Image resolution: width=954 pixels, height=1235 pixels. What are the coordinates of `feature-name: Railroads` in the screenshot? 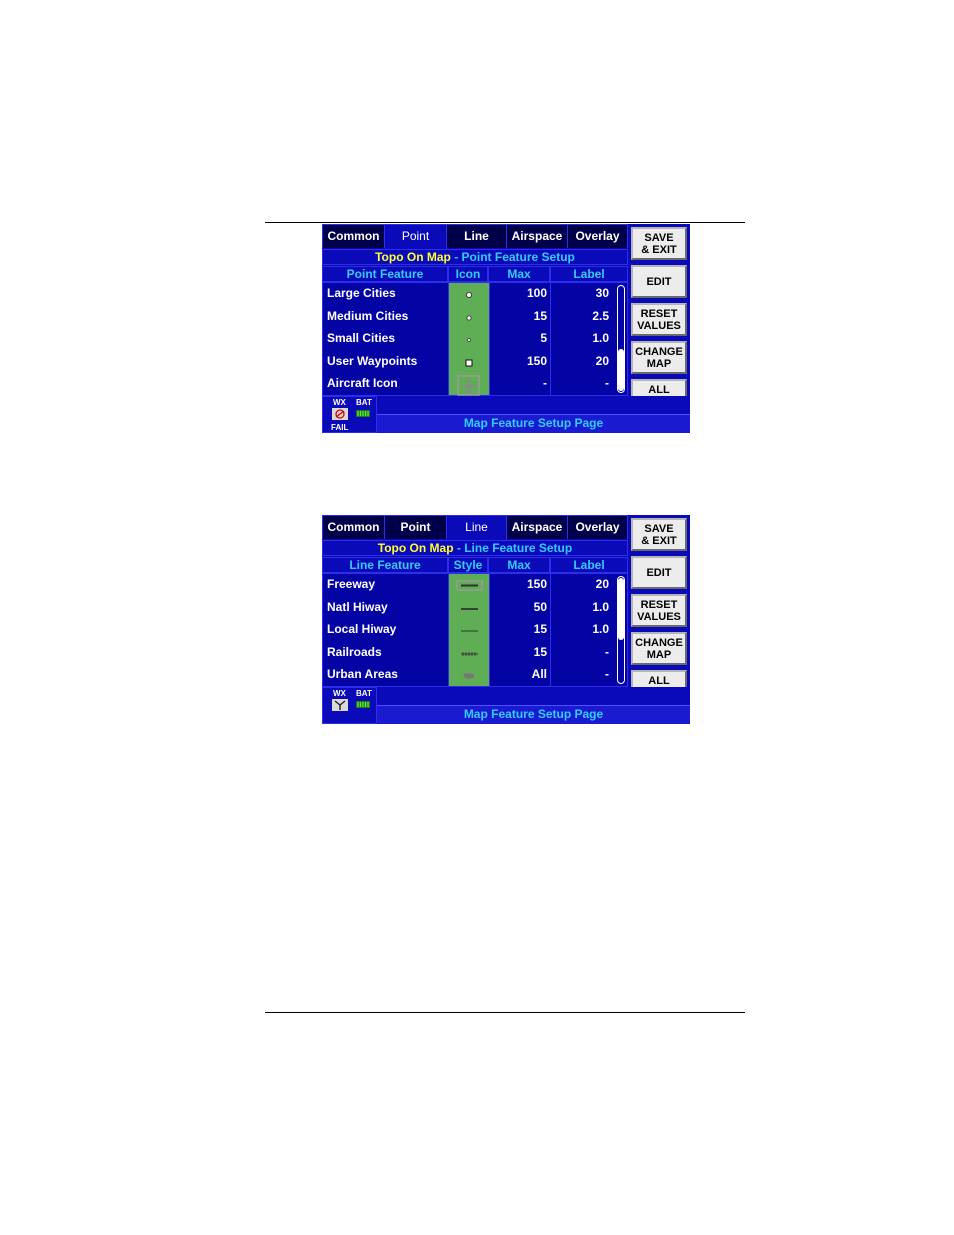 It's located at (354, 651).